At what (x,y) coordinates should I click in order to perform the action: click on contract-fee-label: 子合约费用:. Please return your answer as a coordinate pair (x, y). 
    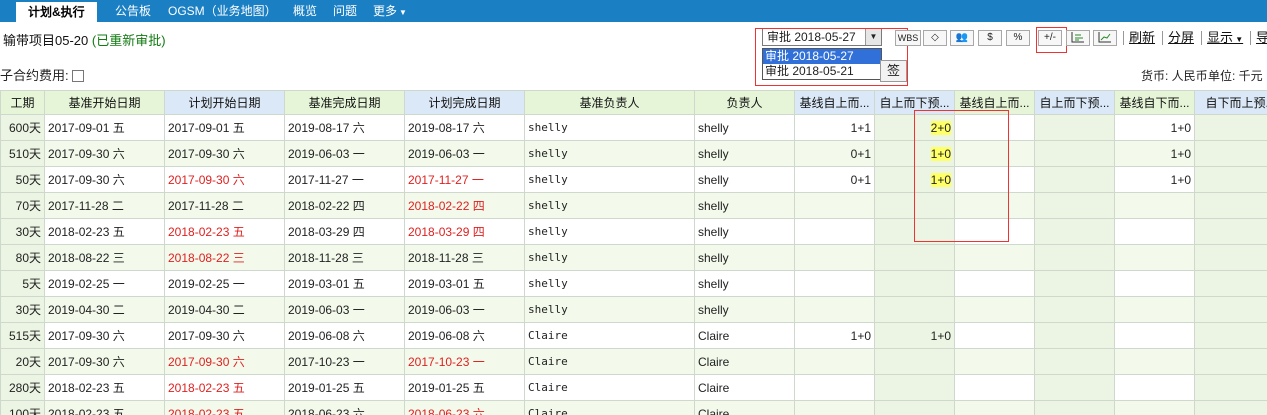
    Looking at the image, I should click on (34, 75).